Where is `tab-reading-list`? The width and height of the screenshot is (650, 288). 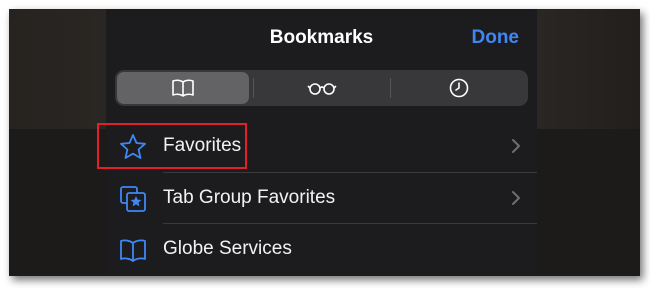
tab-reading-list is located at coordinates (321, 88).